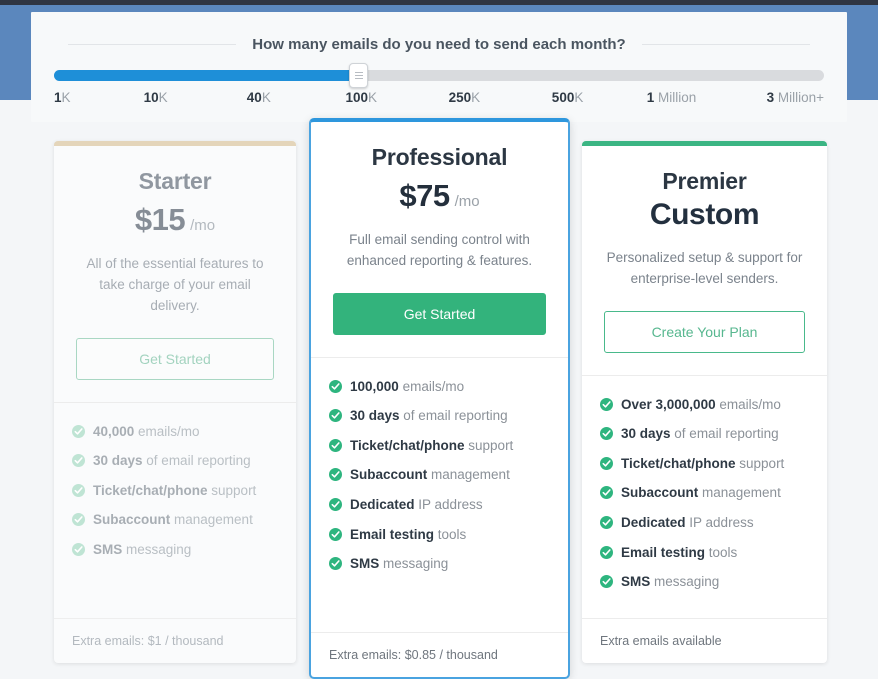 The image size is (878, 679). Describe the element at coordinates (668, 404) in the screenshot. I see `feature-label-strong: Over 3,000,000` at that location.